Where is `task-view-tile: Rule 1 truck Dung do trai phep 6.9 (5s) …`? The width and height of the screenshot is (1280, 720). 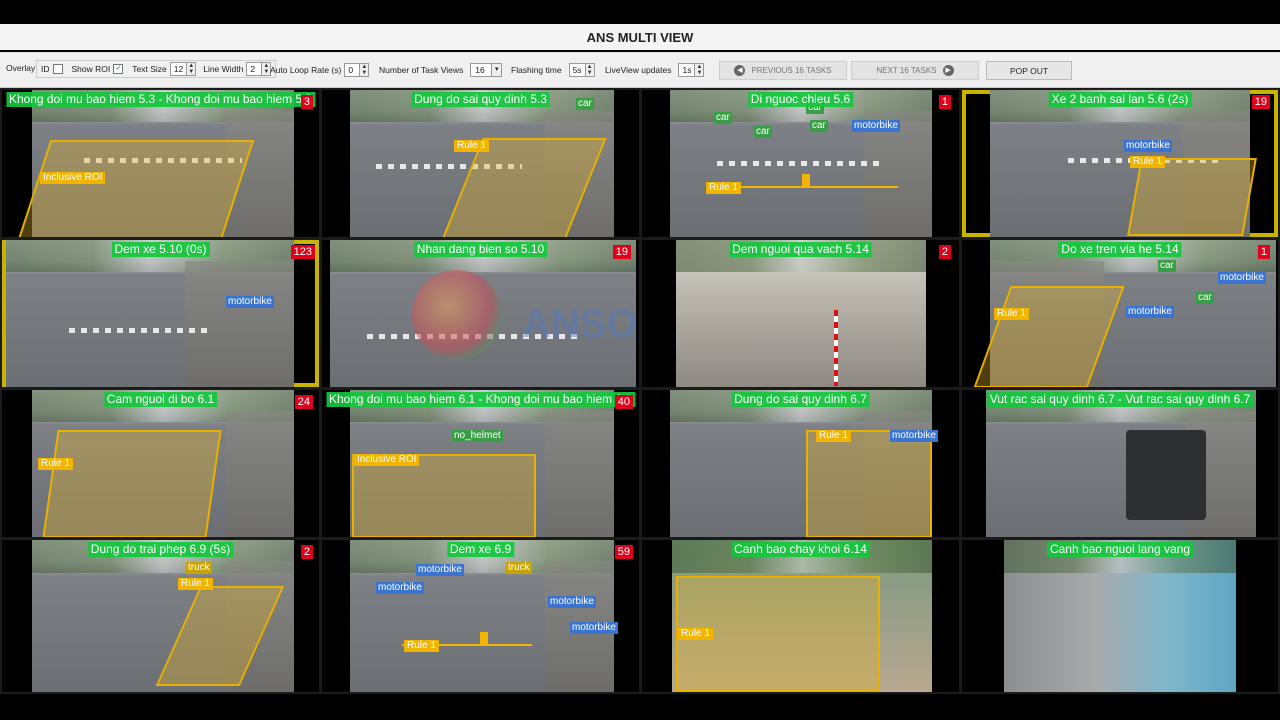 task-view-tile: Rule 1 truck Dung do trai phep 6.9 (5s) … is located at coordinates (160, 616).